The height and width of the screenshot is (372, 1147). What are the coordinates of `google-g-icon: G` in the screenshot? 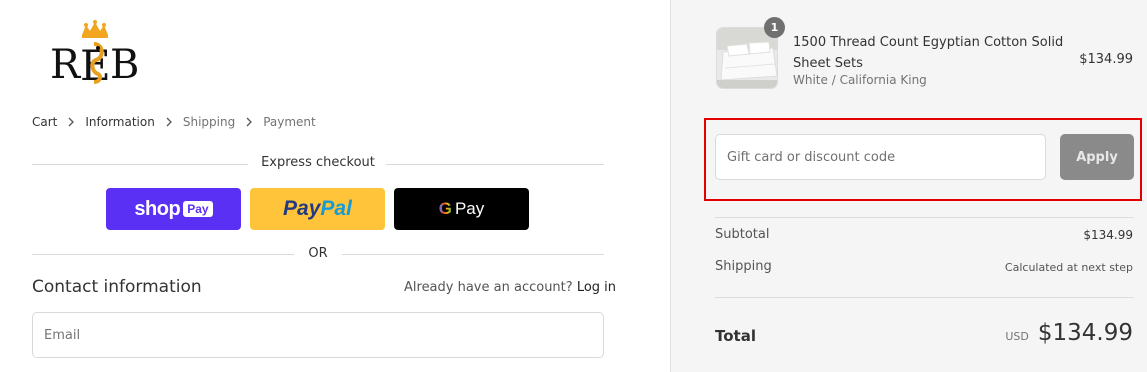 It's located at (445, 208).